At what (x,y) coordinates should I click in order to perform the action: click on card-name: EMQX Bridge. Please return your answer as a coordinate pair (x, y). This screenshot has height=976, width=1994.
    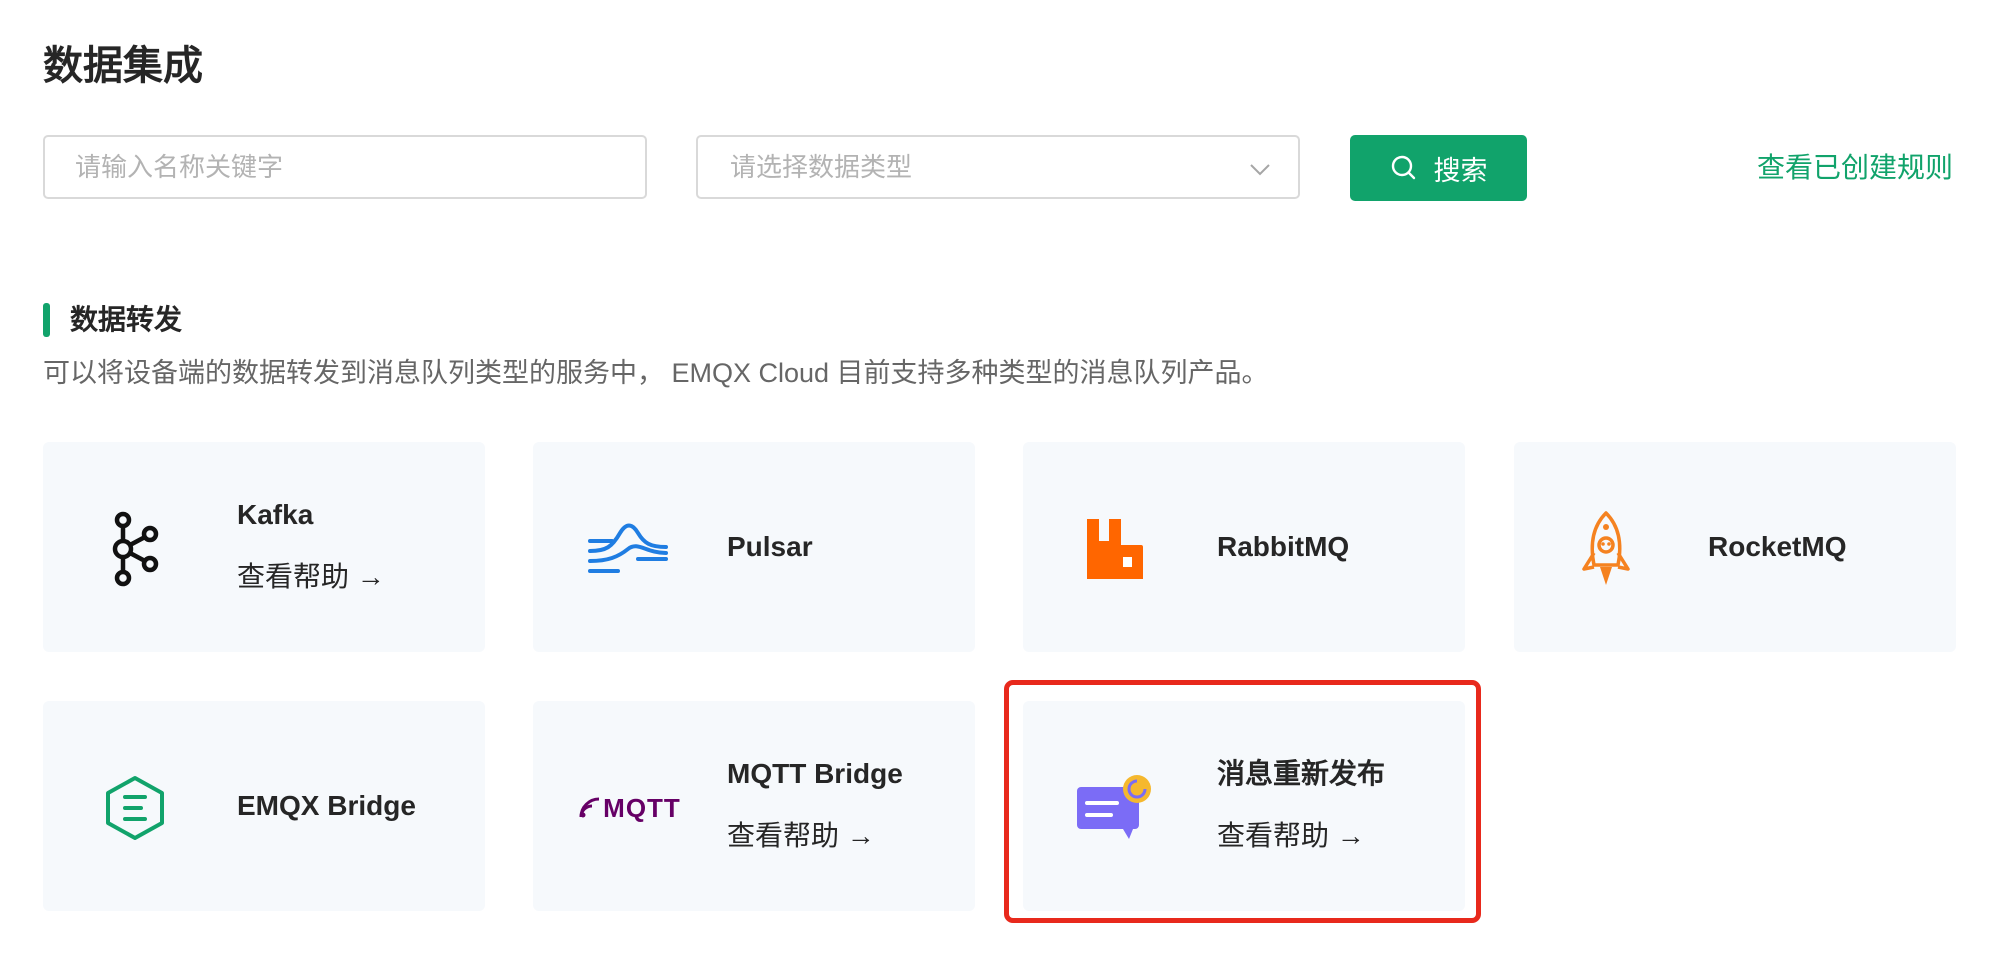
    Looking at the image, I should click on (326, 805).